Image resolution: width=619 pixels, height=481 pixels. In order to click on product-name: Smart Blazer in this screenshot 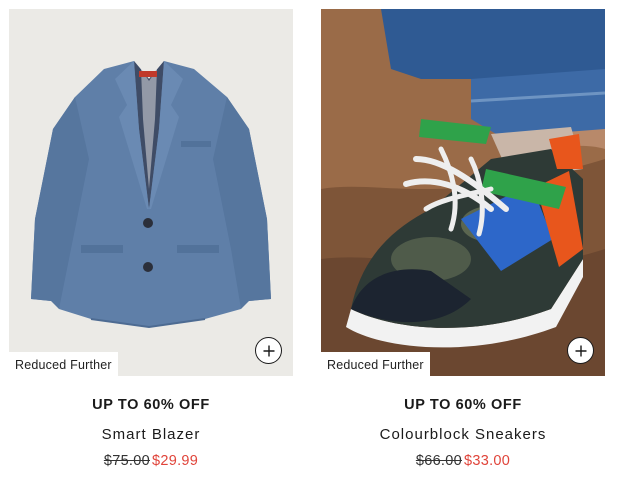, I will do `click(151, 434)`.